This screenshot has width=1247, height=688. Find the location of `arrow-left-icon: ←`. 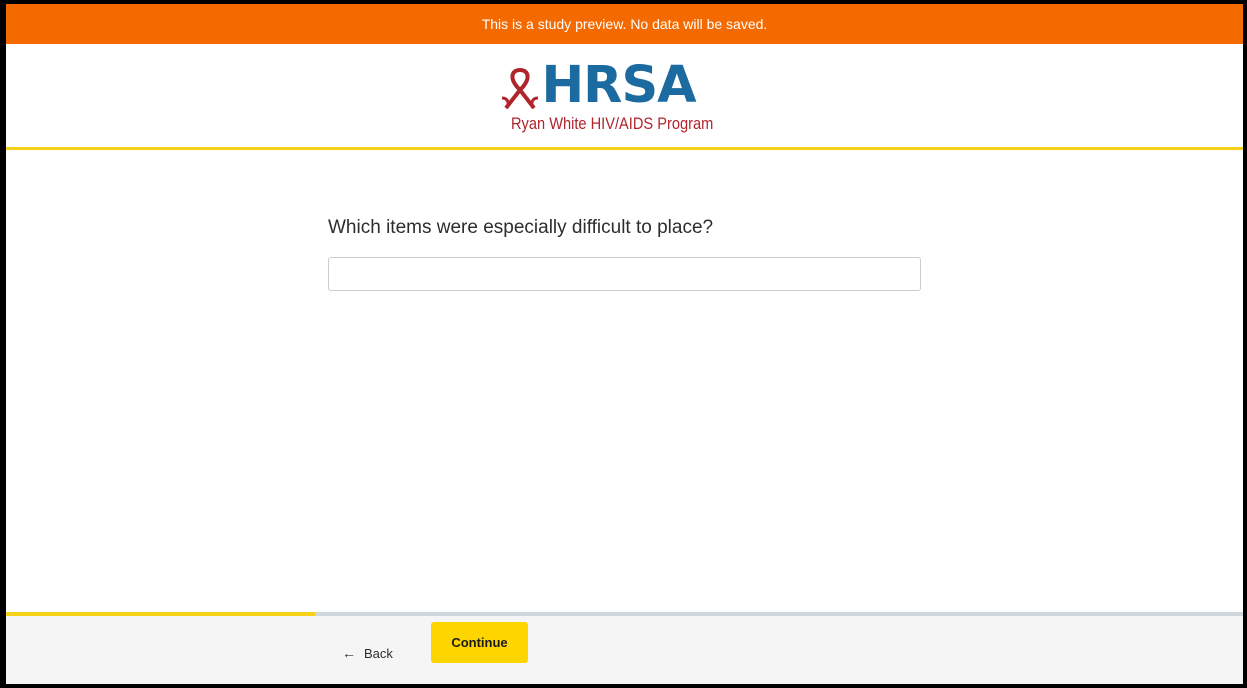

arrow-left-icon: ← is located at coordinates (349, 653).